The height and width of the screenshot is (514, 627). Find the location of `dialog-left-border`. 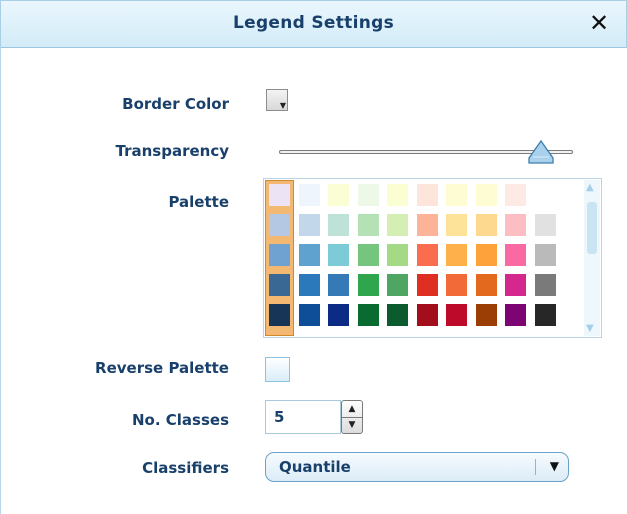

dialog-left-border is located at coordinates (0, 280).